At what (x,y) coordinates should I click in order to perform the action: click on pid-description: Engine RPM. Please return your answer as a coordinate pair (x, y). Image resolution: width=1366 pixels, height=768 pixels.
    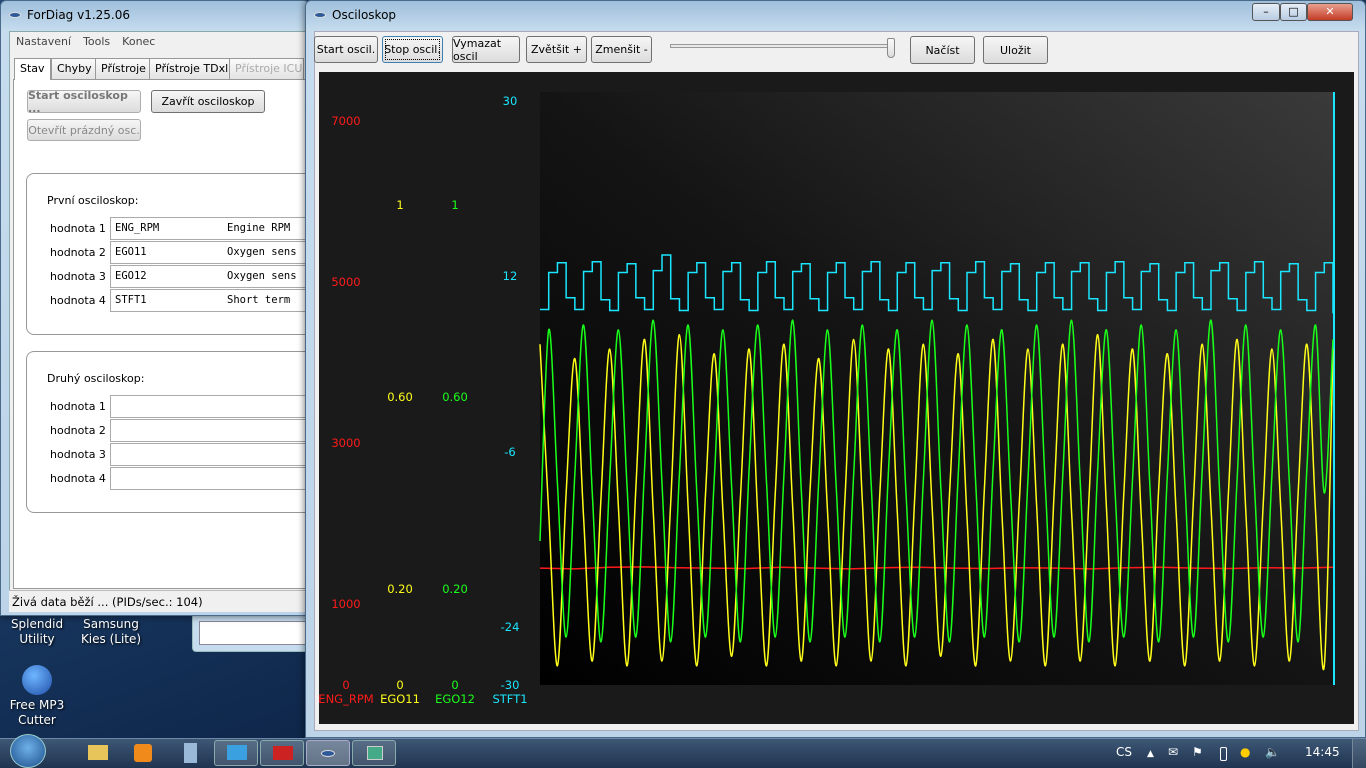
    Looking at the image, I should click on (259, 228).